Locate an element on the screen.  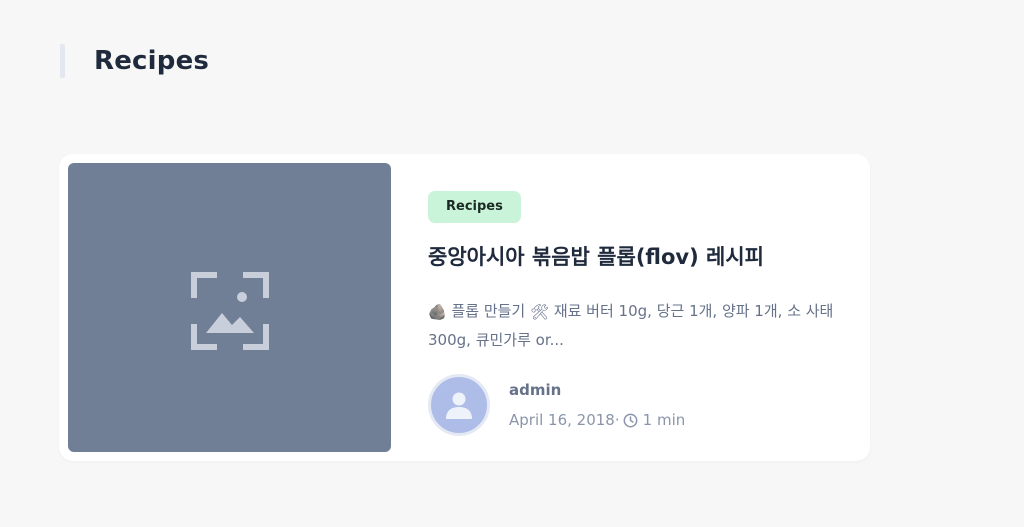
excerpt-text-1: 플롭 만들기 is located at coordinates (488, 311).